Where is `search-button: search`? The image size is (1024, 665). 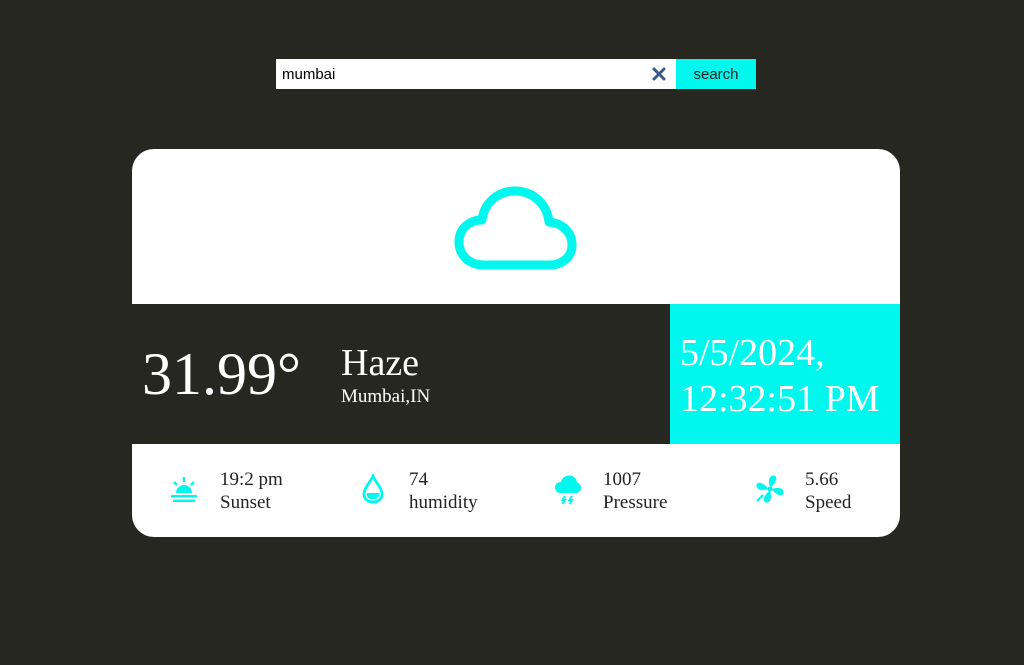 search-button: search is located at coordinates (716, 74).